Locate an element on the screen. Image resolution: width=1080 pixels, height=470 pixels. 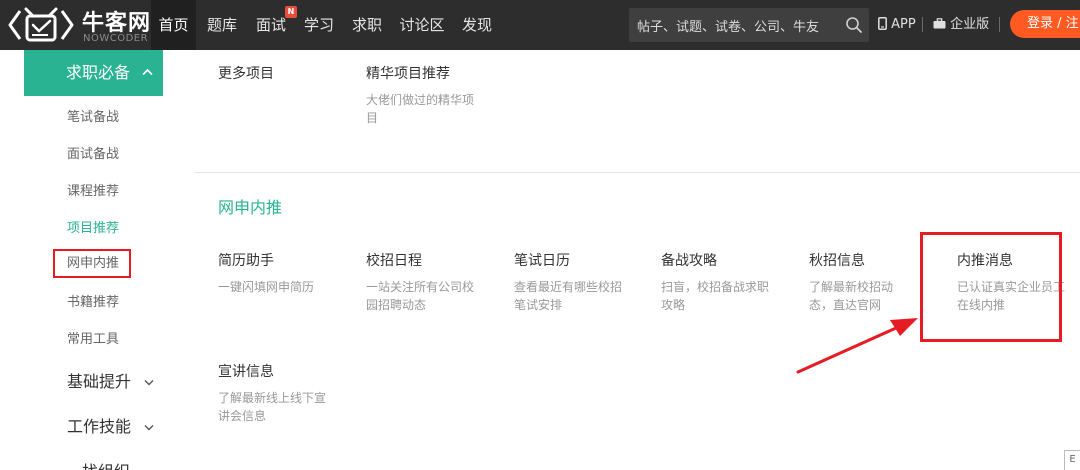
card-description: 扫盲，校招备战求职攻略 is located at coordinates (715, 296).